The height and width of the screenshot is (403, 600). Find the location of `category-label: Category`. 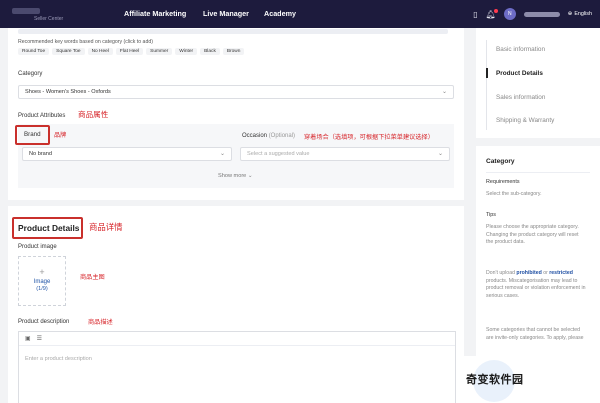

category-label: Category is located at coordinates (30, 74).